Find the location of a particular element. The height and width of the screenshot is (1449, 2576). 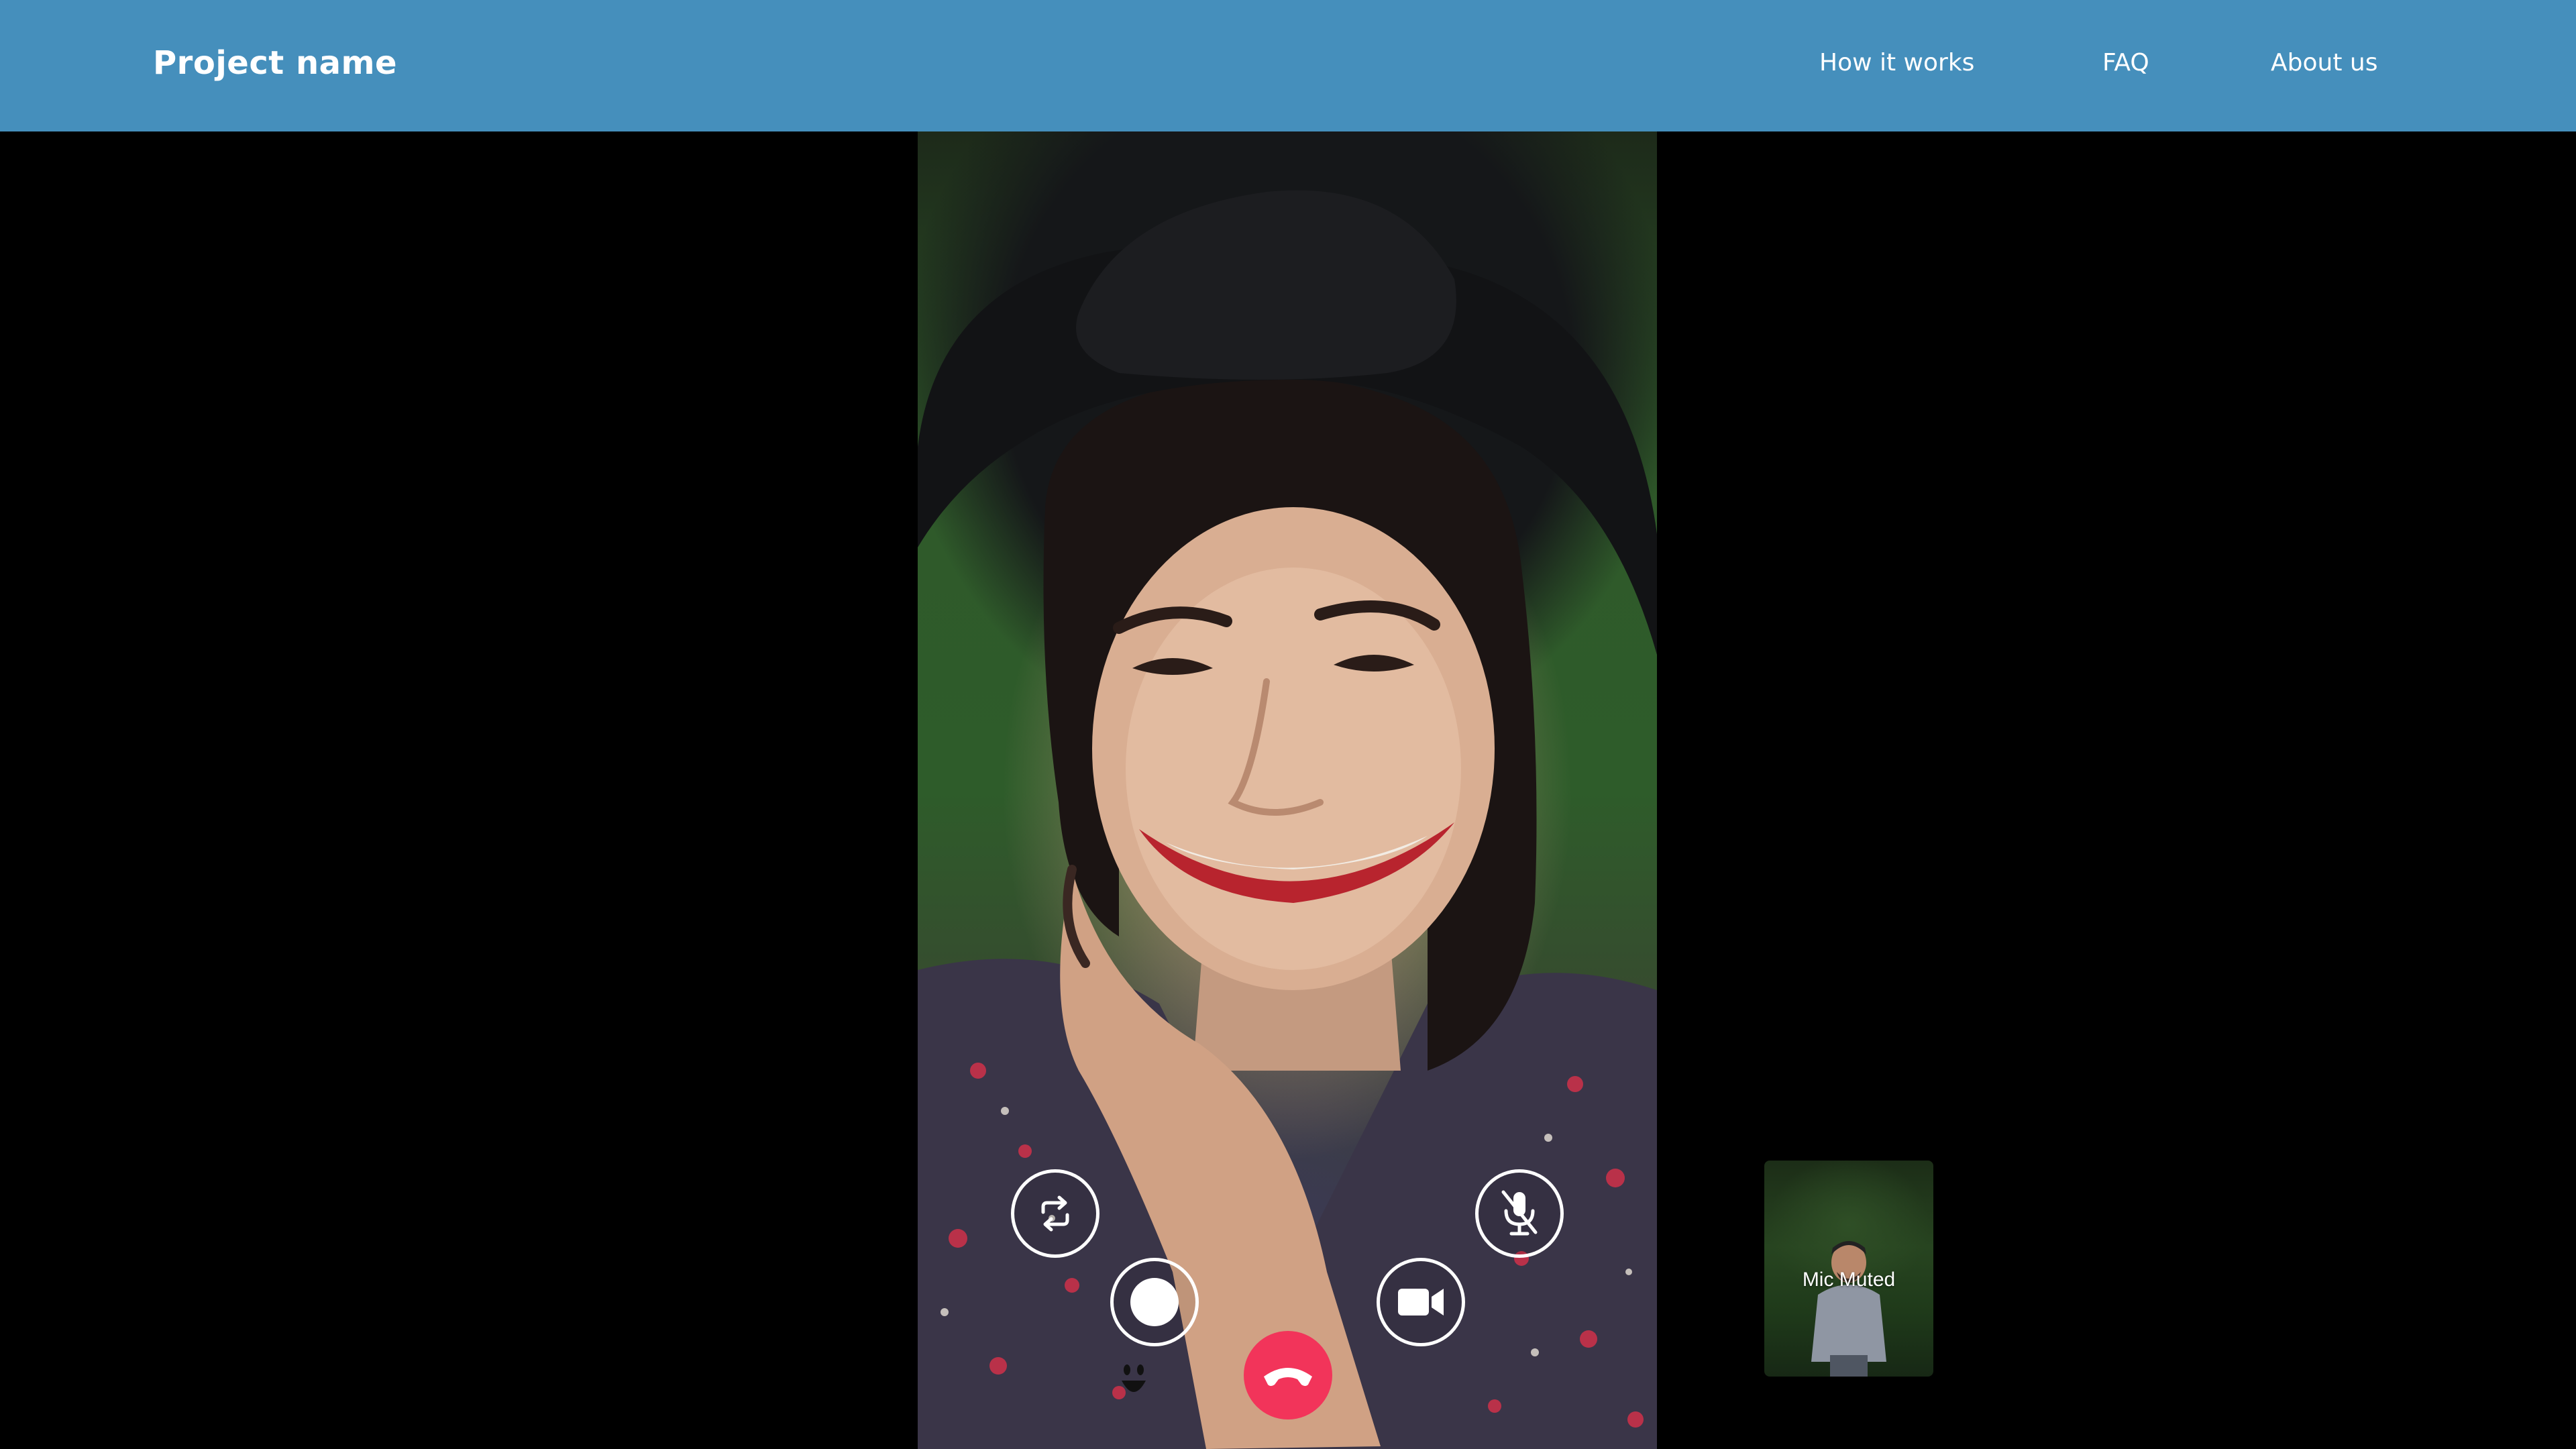

mic-off-icon is located at coordinates (1519, 1213).